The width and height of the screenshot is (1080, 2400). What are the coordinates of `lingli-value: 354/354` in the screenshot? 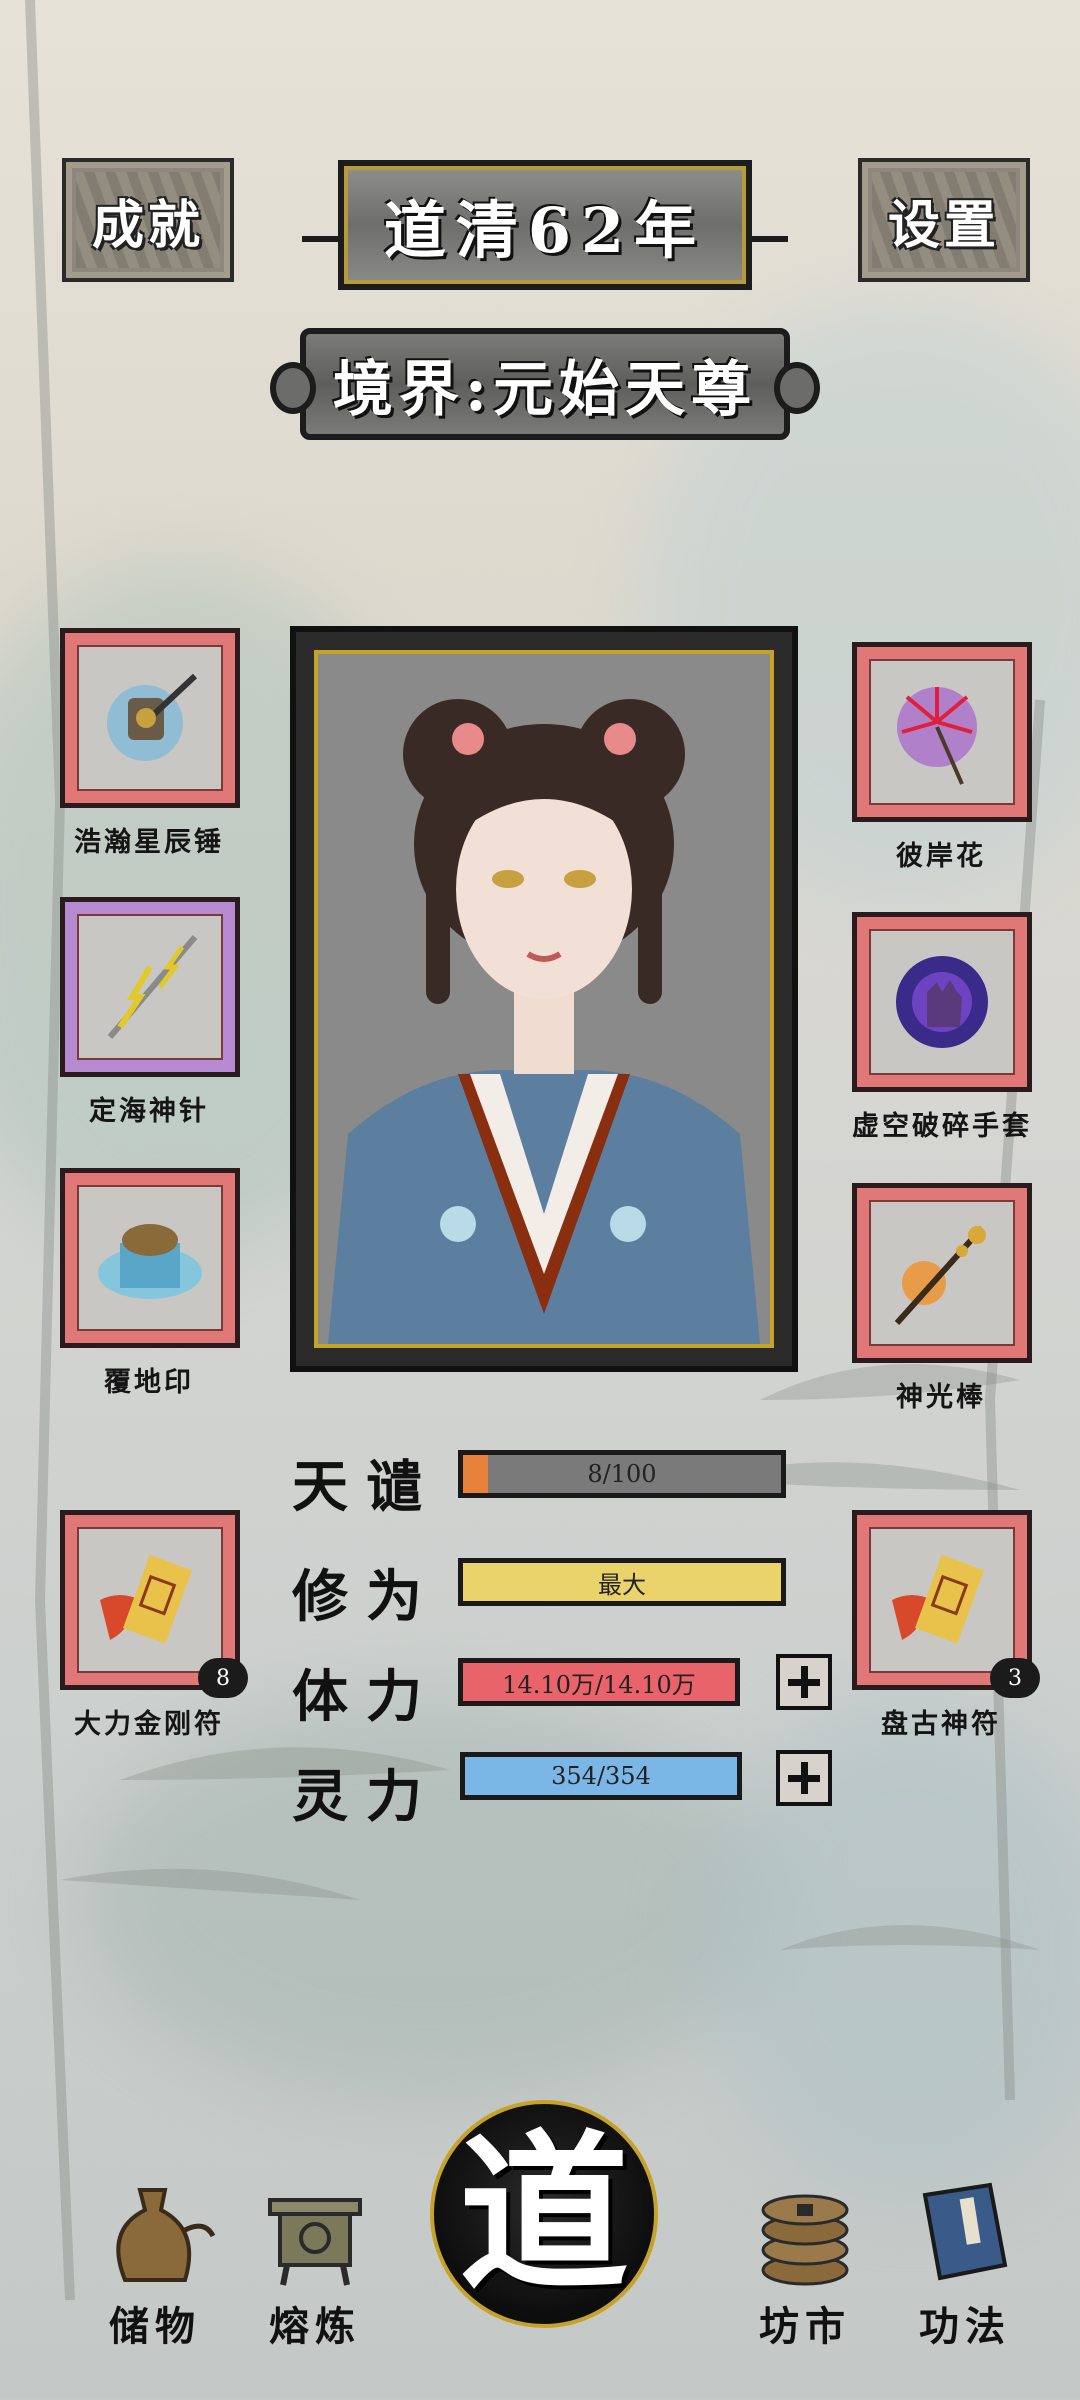 It's located at (601, 1776).